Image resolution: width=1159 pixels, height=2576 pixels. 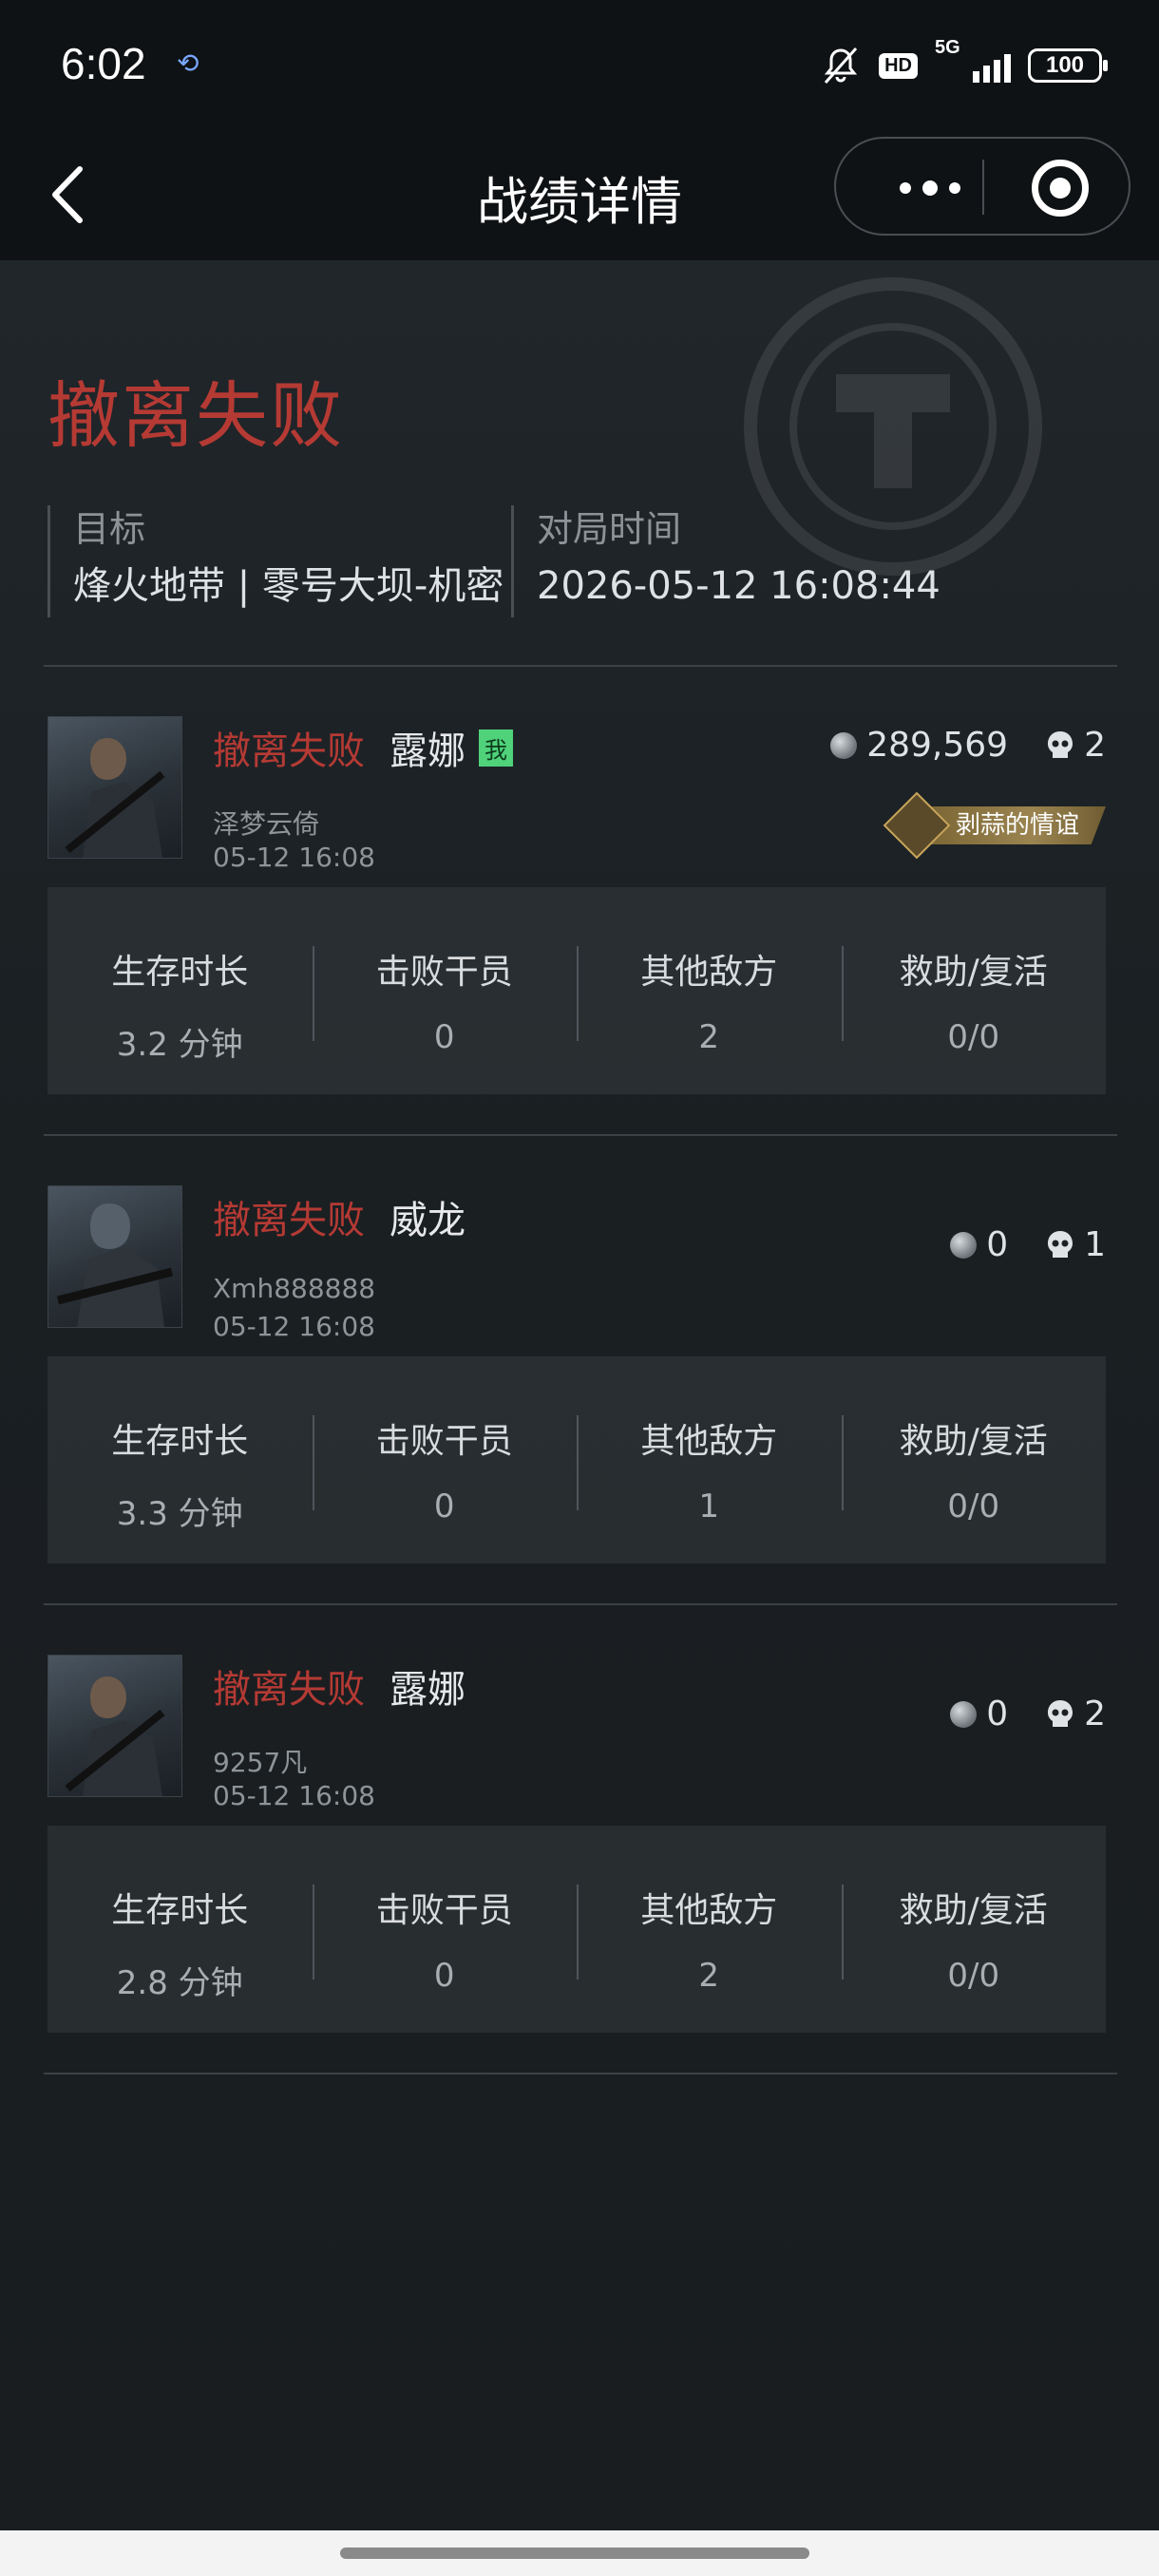 I want to click on coin-value: 0, so click(x=997, y=1714).